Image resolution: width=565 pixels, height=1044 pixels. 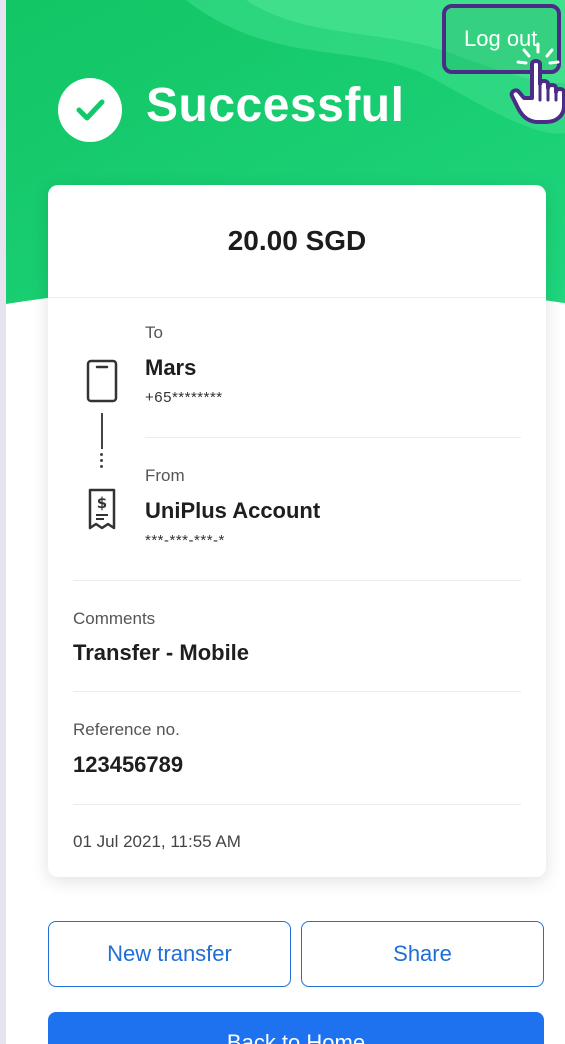 I want to click on to-label: To, so click(x=154, y=332).